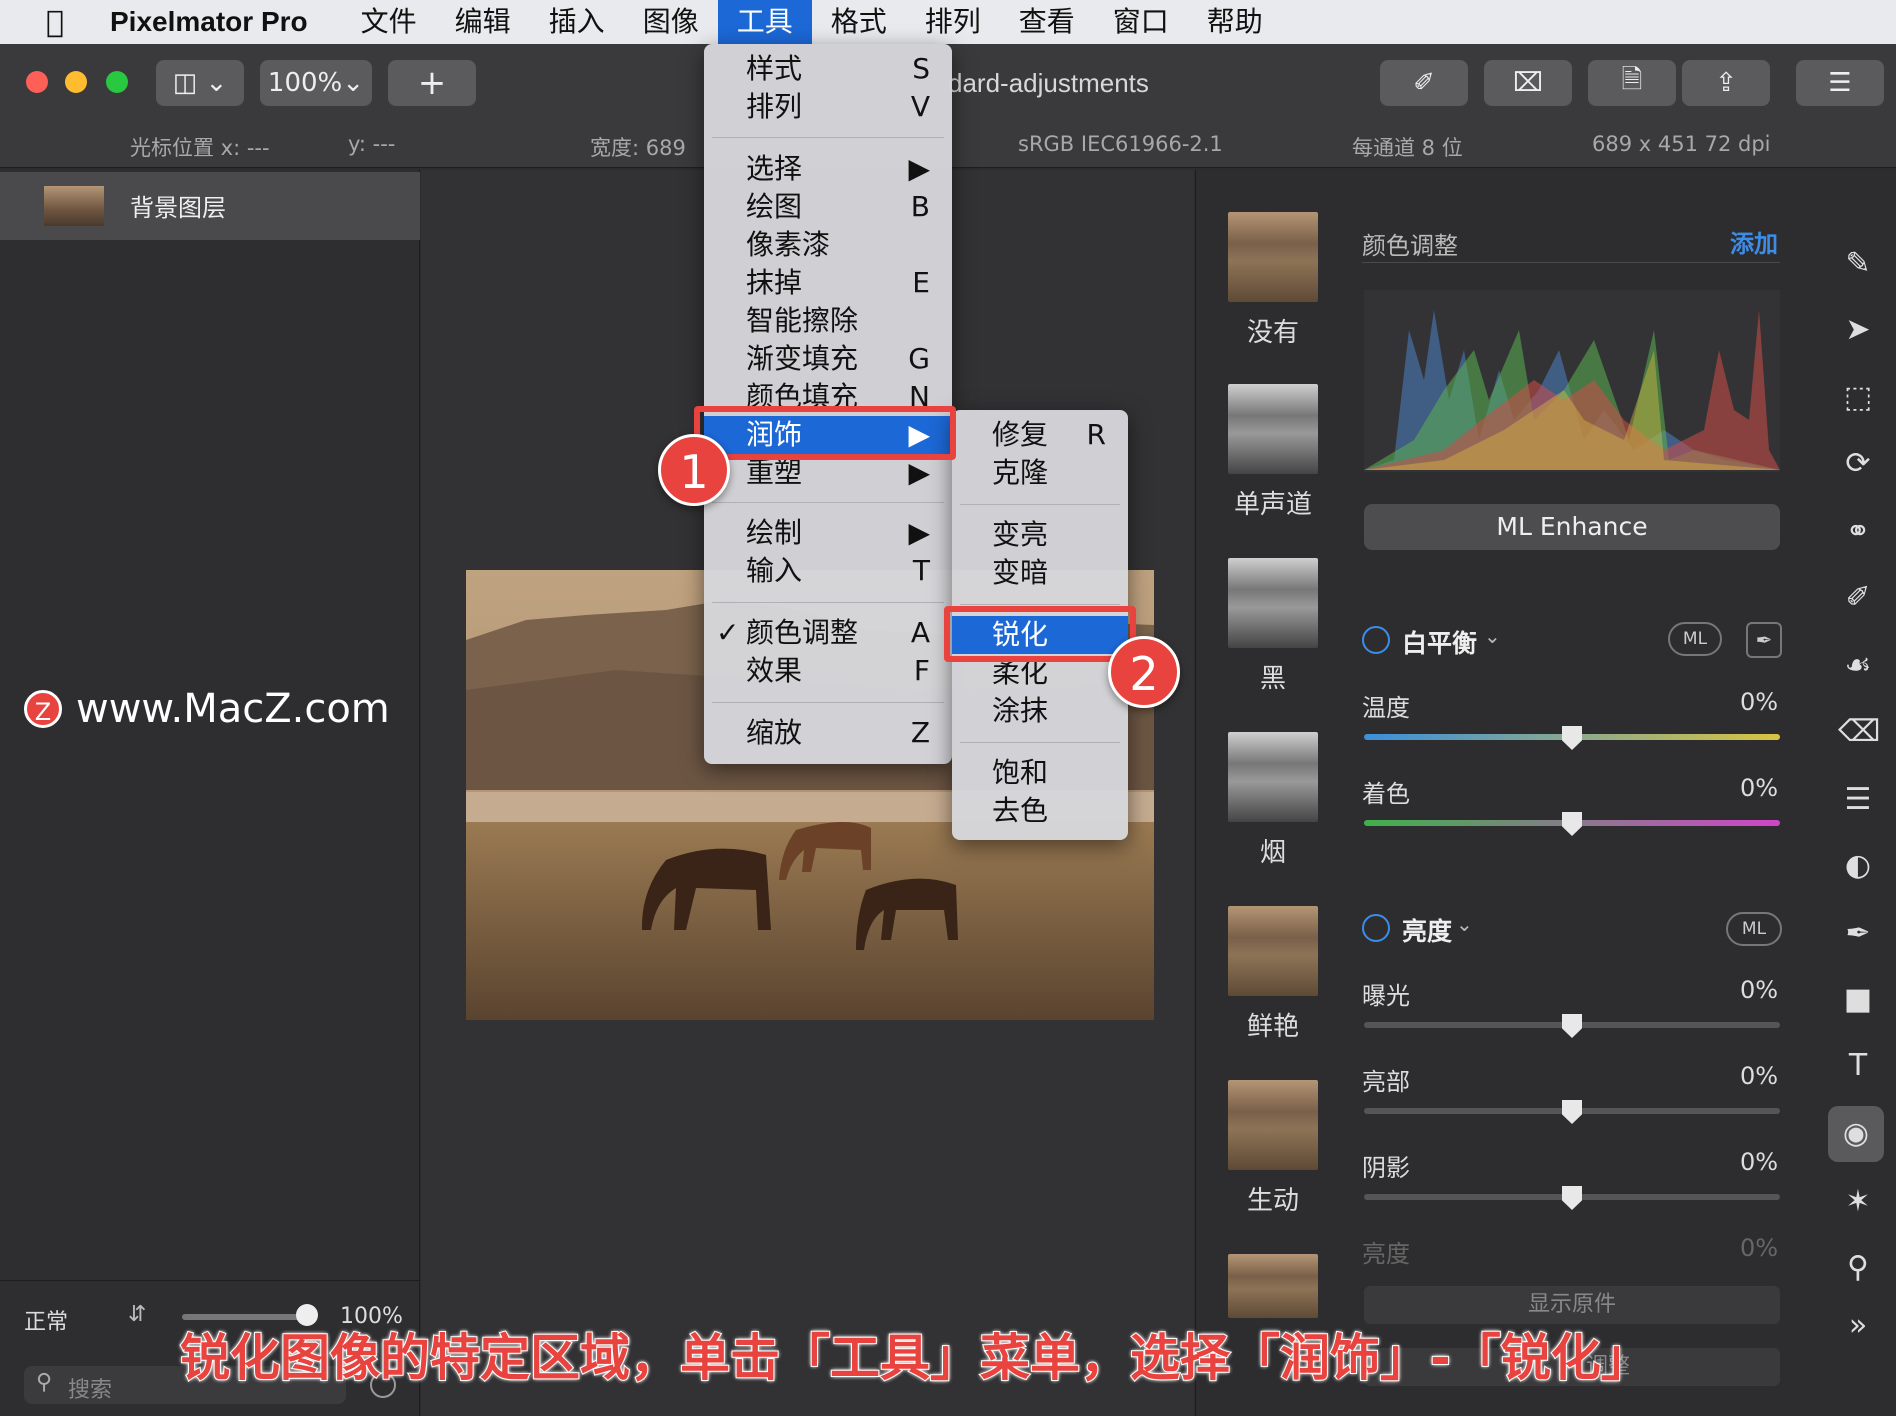 The height and width of the screenshot is (1416, 1896). What do you see at coordinates (828, 633) in the screenshot?
I see `menu-item-color-adjust: ✓ 颜色调整 A` at bounding box center [828, 633].